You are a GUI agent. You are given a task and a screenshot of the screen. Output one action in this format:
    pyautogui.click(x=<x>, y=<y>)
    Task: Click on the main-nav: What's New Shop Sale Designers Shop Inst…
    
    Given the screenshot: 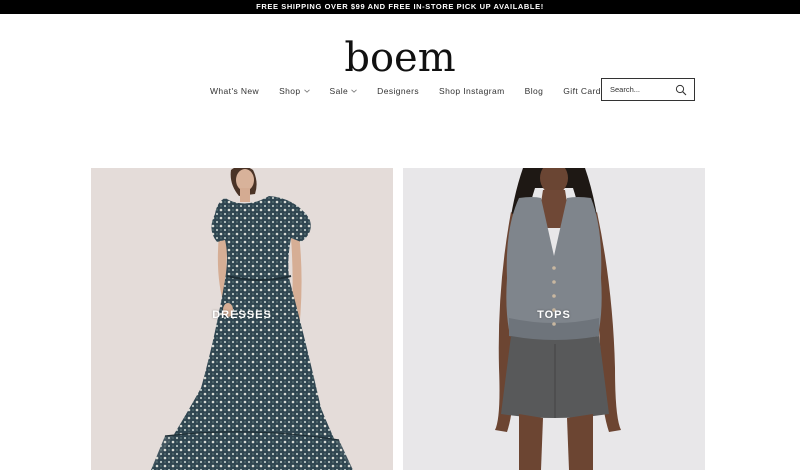 What is the action you would take?
    pyautogui.click(x=415, y=91)
    